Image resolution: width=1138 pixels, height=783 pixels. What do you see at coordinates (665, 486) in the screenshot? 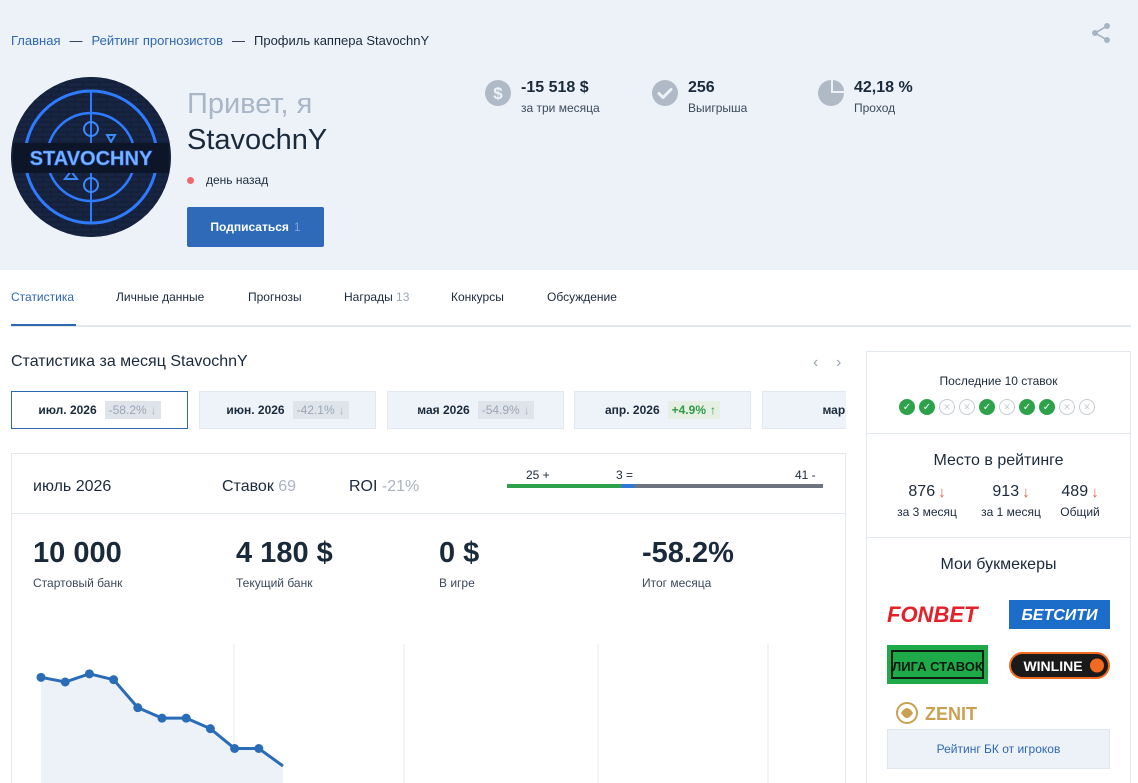
I see `win-draw-loss-bar` at bounding box center [665, 486].